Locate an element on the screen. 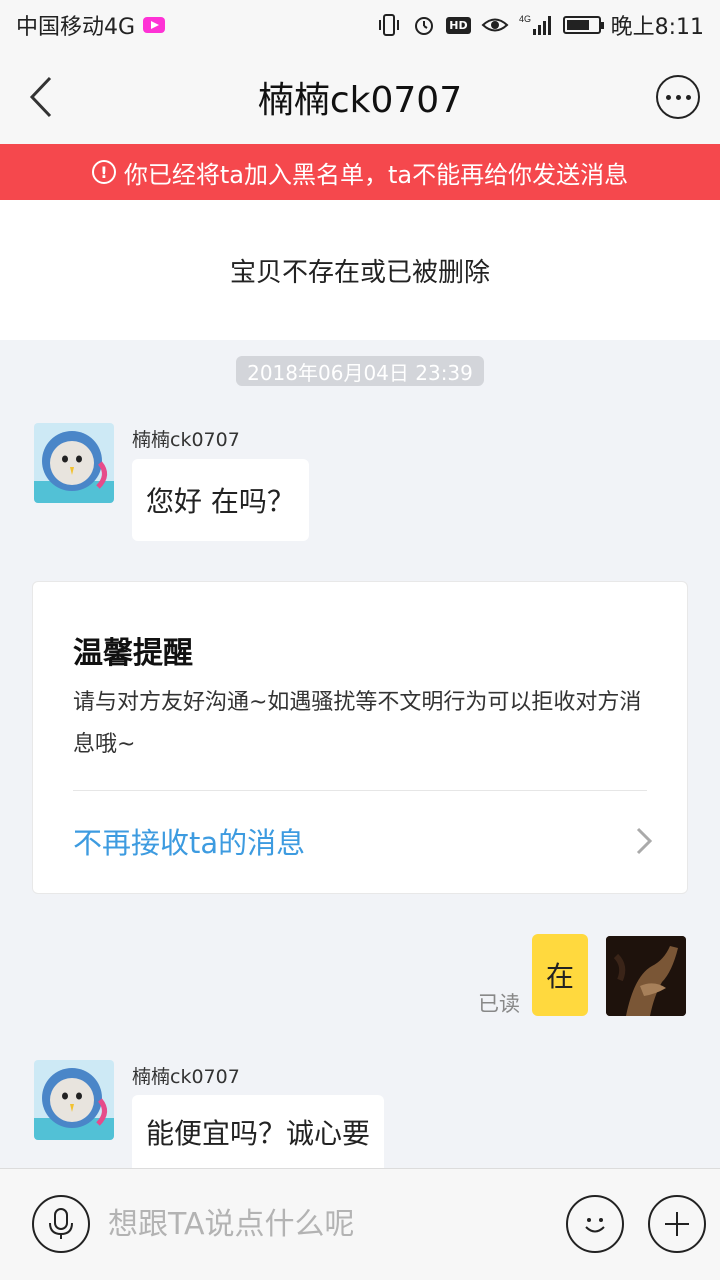 The height and width of the screenshot is (1280, 720). battery-fill is located at coordinates (578, 25).